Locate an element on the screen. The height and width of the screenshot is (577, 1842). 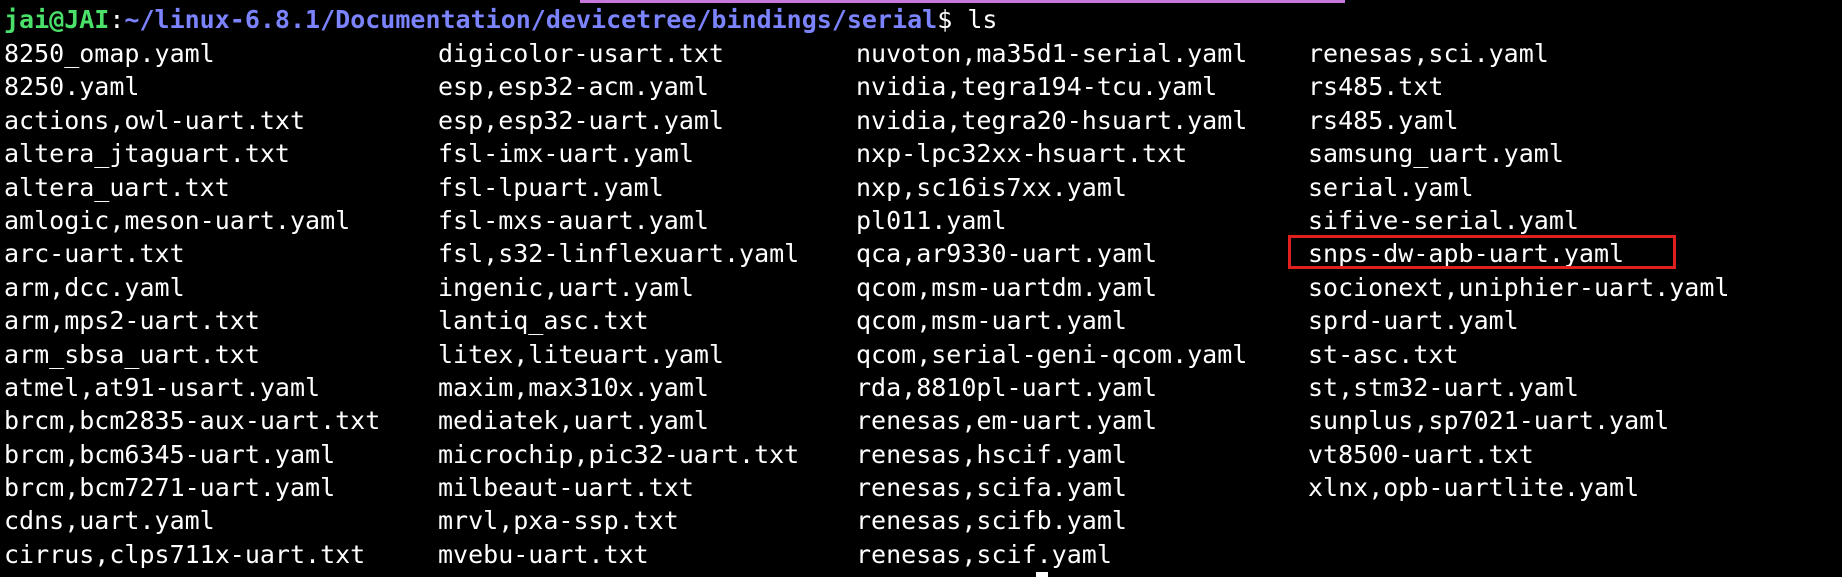
file-entry: qcom,serial-geni-qcom.yaml is located at coordinates (1052, 354).